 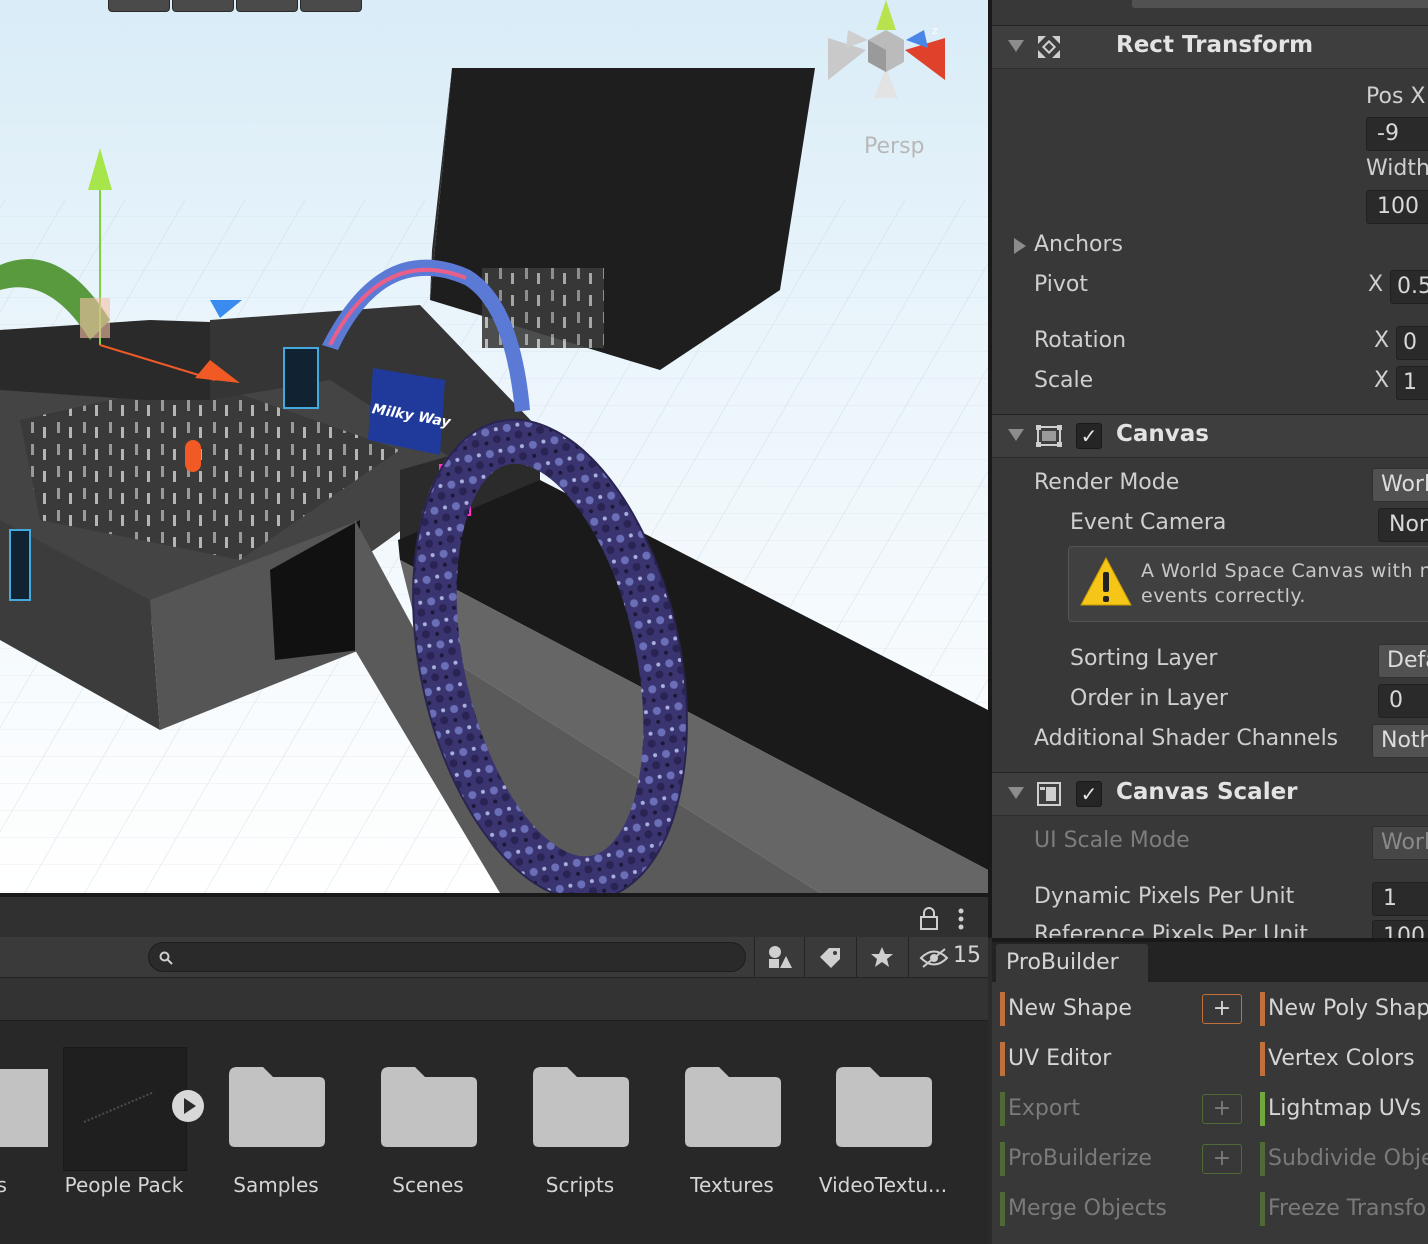 I want to click on filter-by-type-button, so click(x=779, y=957).